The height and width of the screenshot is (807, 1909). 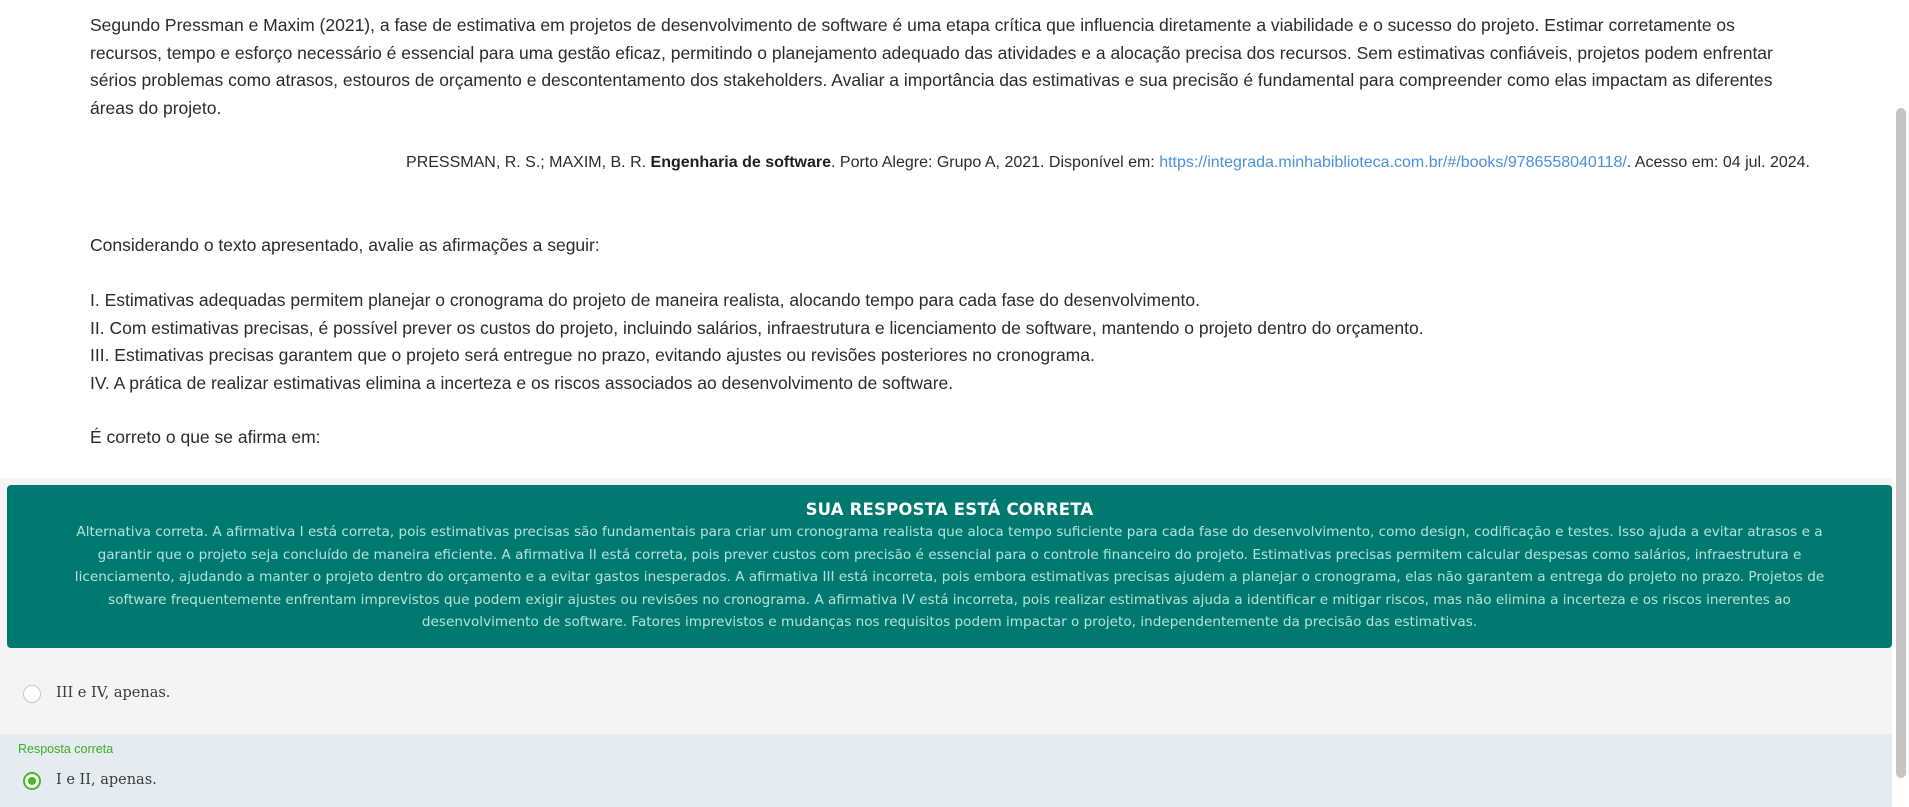 What do you see at coordinates (205, 437) in the screenshot?
I see `question-prompt: É correto o que se afirma em:` at bounding box center [205, 437].